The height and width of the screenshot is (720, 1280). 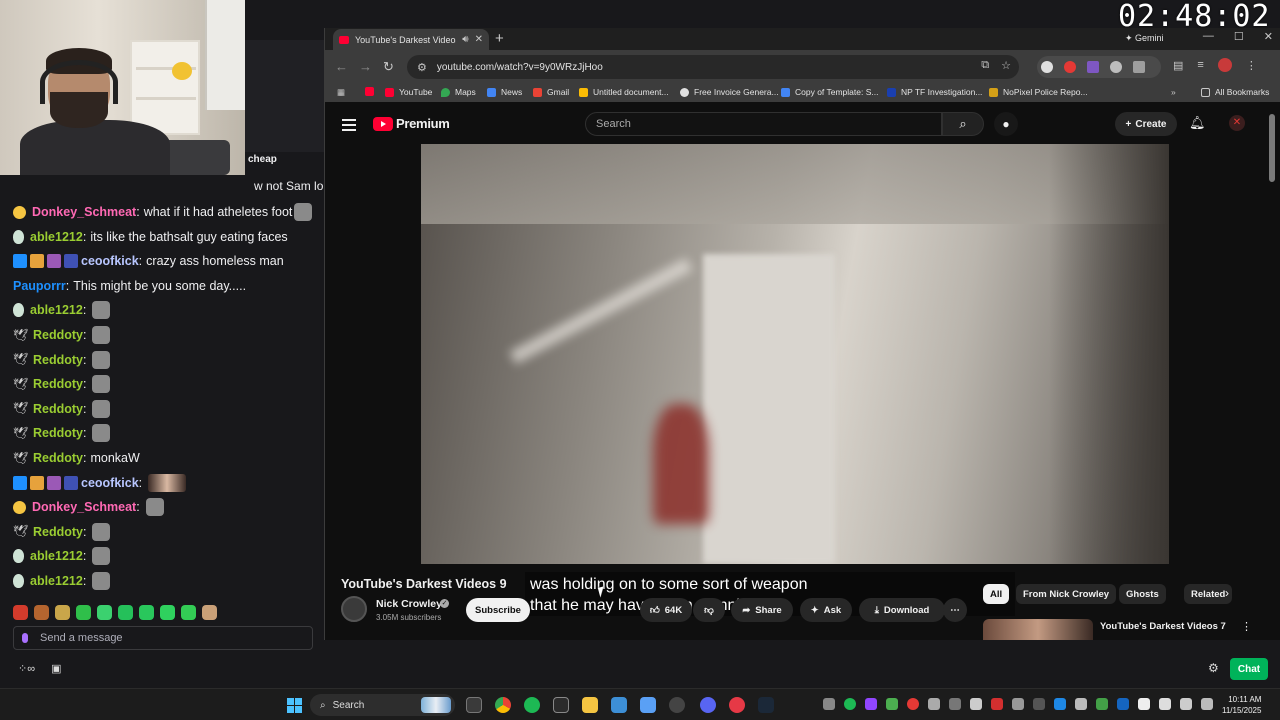 What do you see at coordinates (163, 638) in the screenshot?
I see `chat-message-input: Send a message` at bounding box center [163, 638].